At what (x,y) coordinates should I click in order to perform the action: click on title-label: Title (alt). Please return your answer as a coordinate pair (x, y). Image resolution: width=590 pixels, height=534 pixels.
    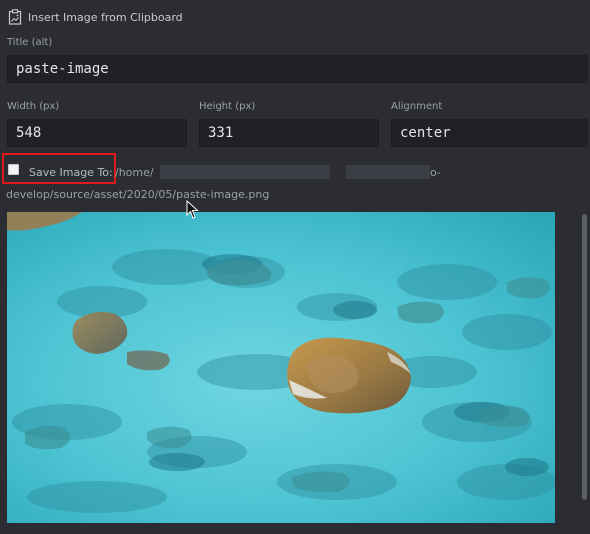
    Looking at the image, I should click on (30, 42).